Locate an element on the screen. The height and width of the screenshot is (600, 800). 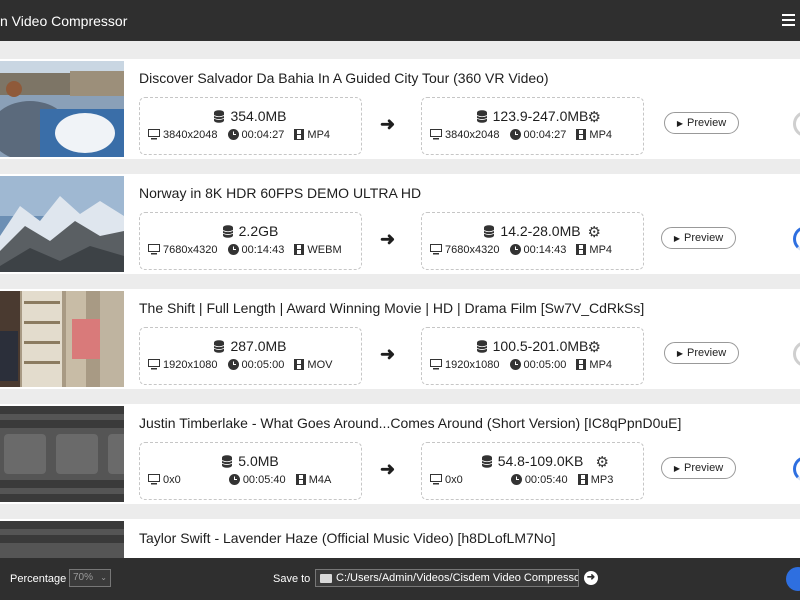
percentage-select: 70% ⌄ is located at coordinates (90, 578).